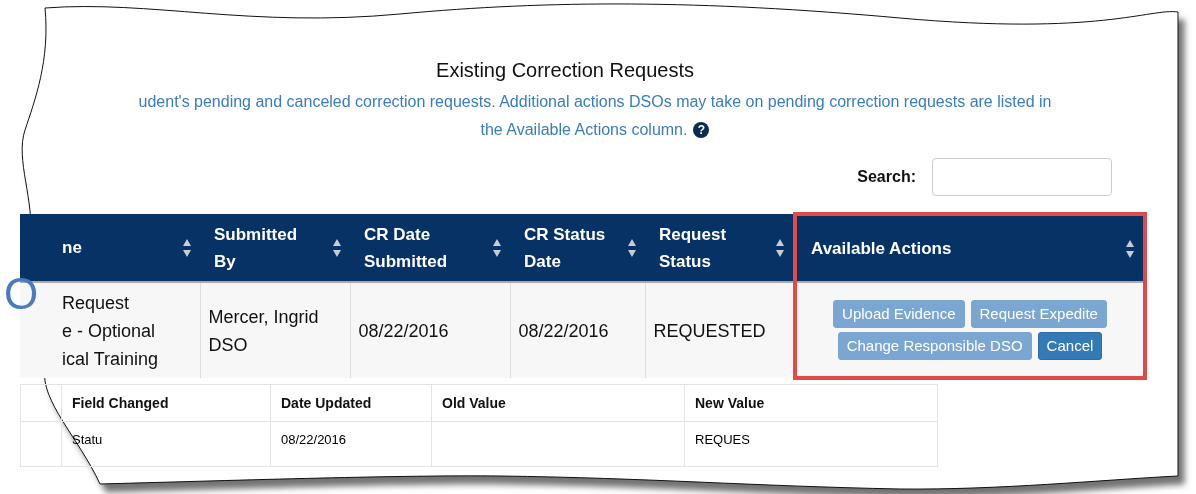  Describe the element at coordinates (474, 403) in the screenshot. I see `history-column-header: Old Value` at that location.